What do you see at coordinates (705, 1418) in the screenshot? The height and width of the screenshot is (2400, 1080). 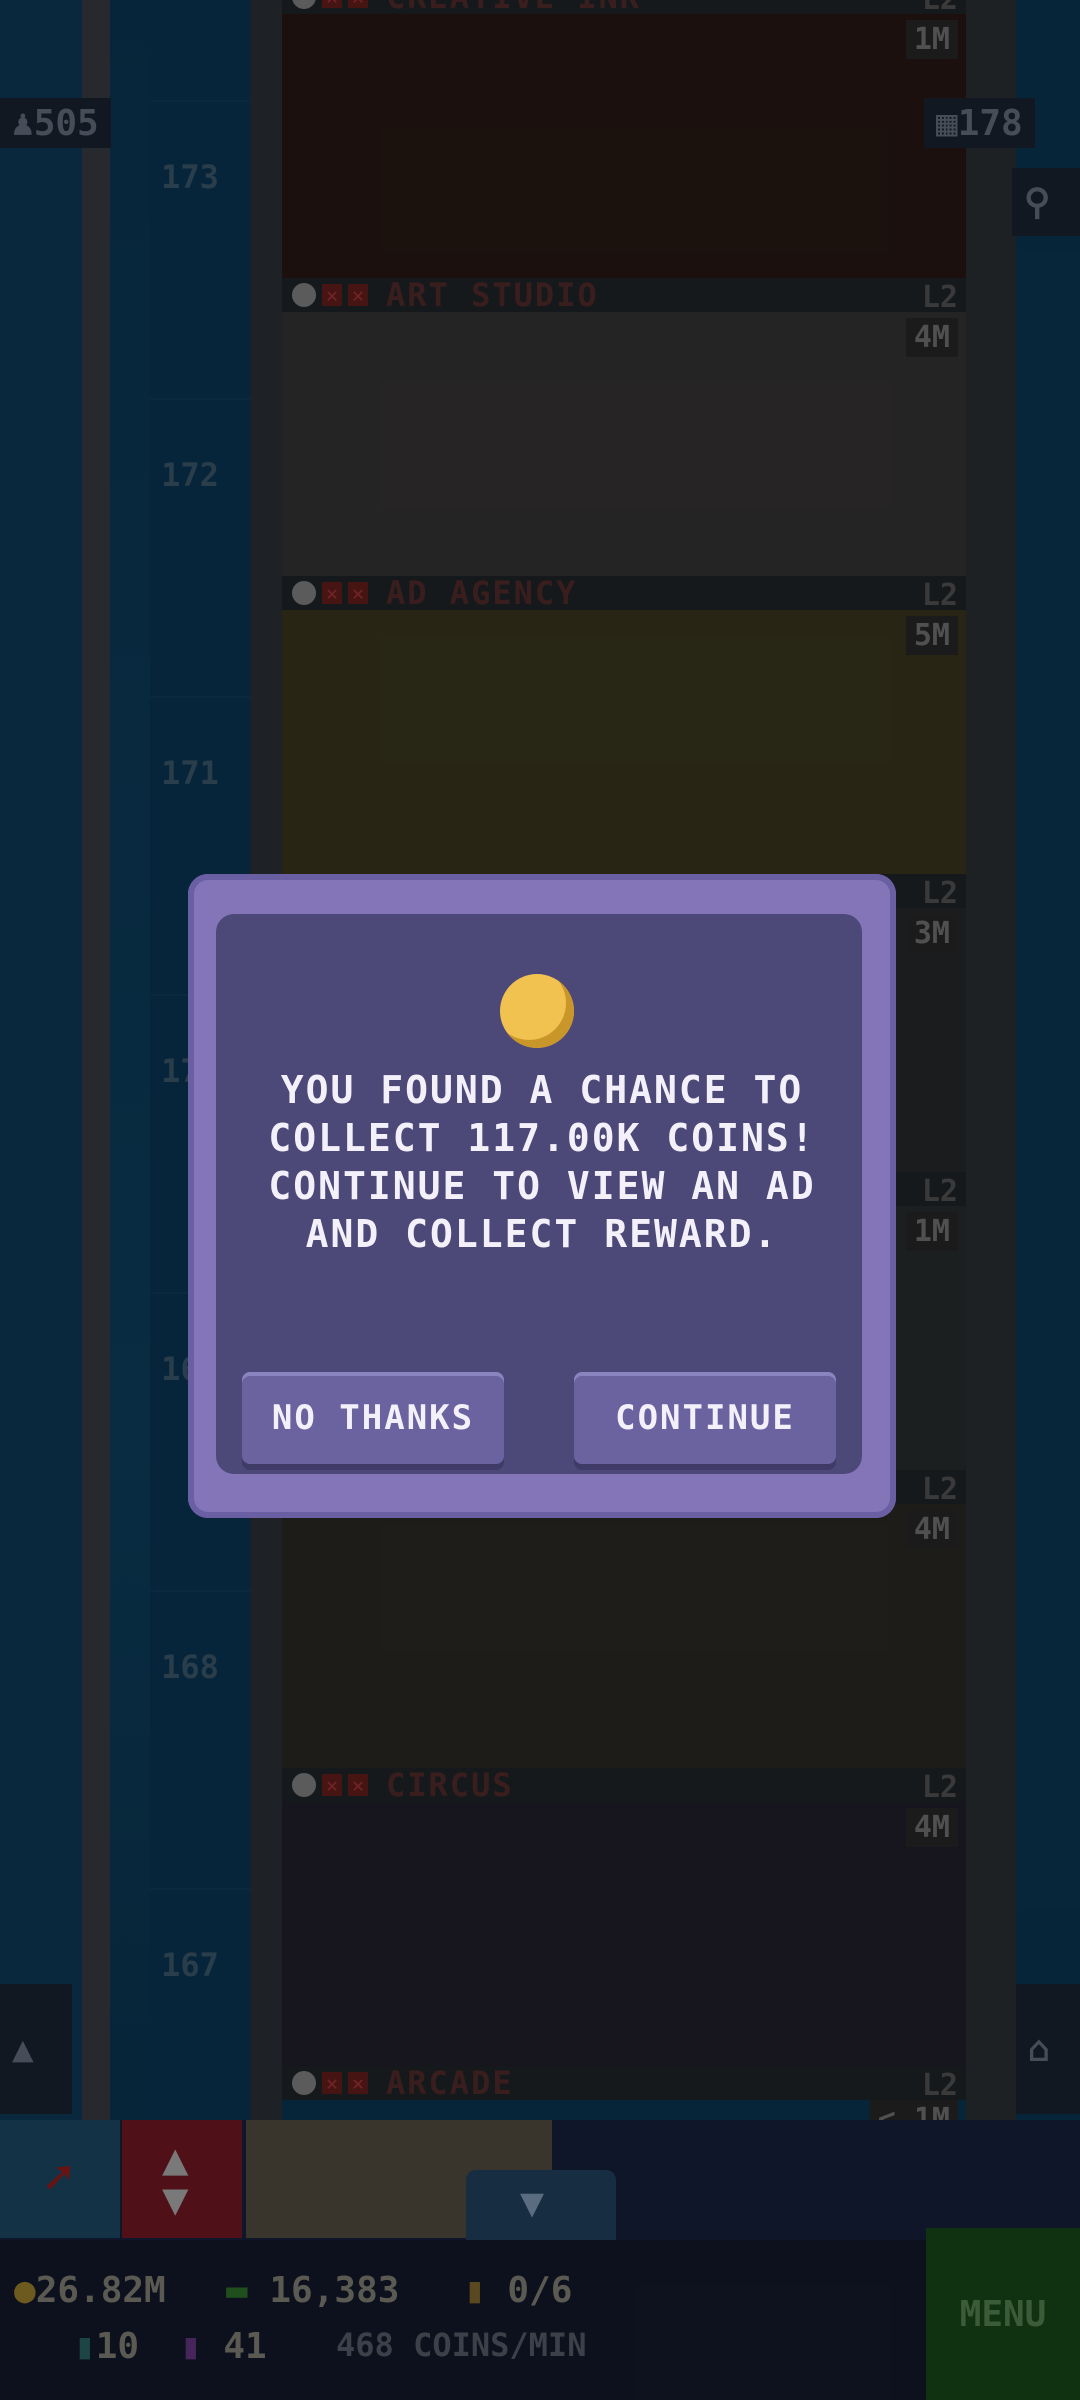 I see `continue-button: CONTINUE` at bounding box center [705, 1418].